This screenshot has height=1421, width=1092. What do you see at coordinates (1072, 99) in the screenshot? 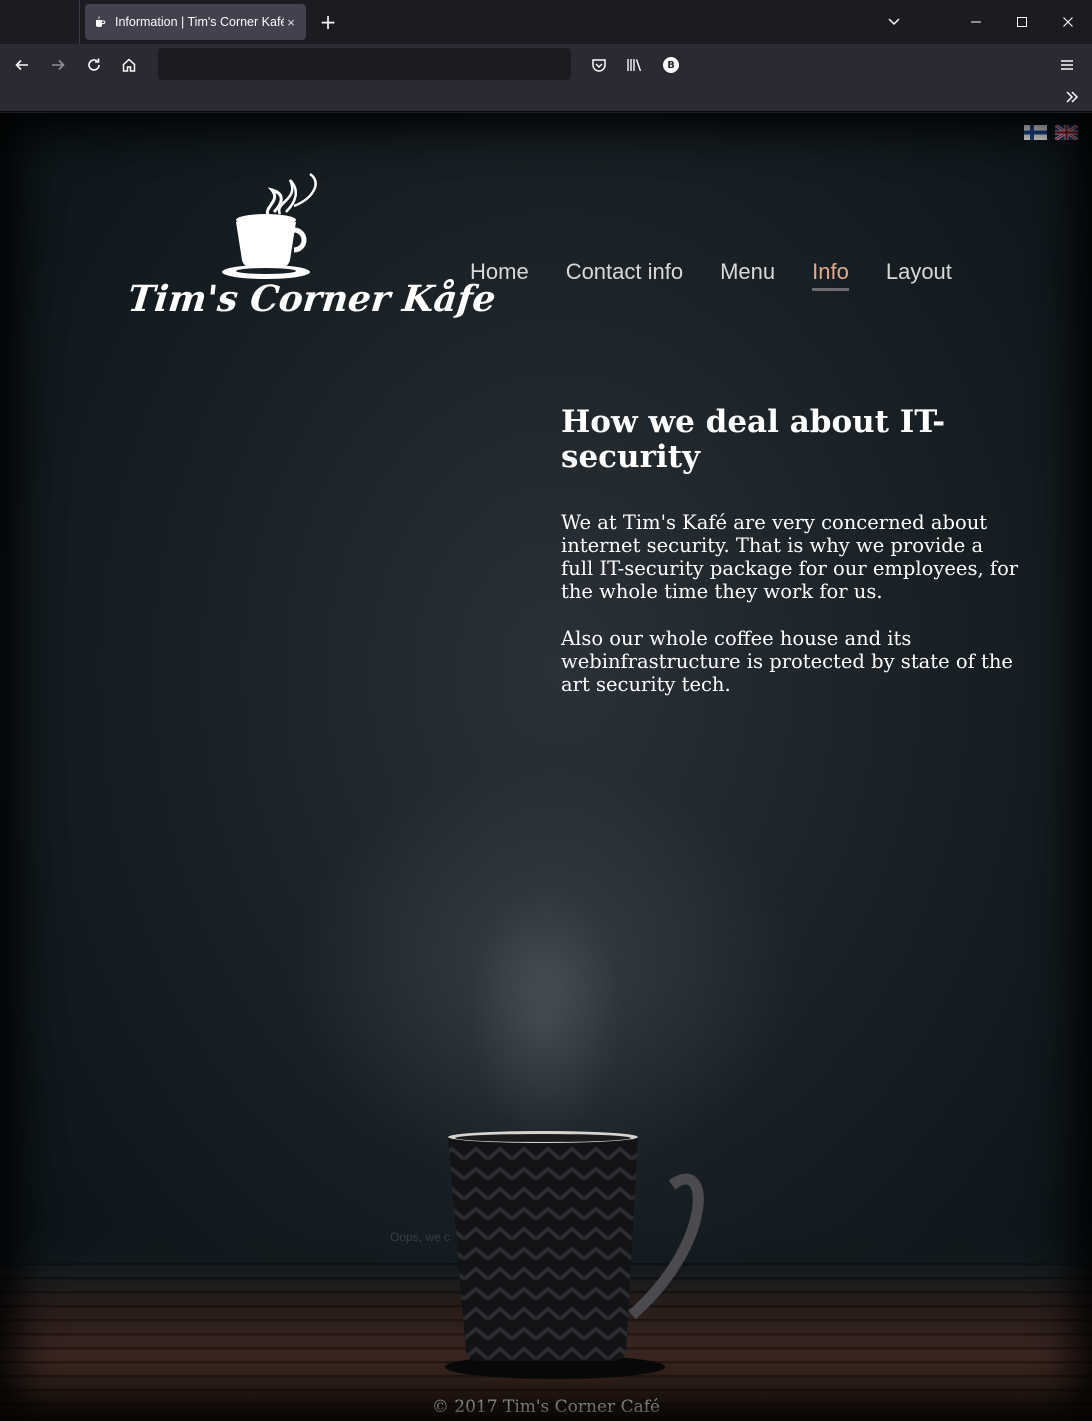
I see `overflow-icon` at bounding box center [1072, 99].